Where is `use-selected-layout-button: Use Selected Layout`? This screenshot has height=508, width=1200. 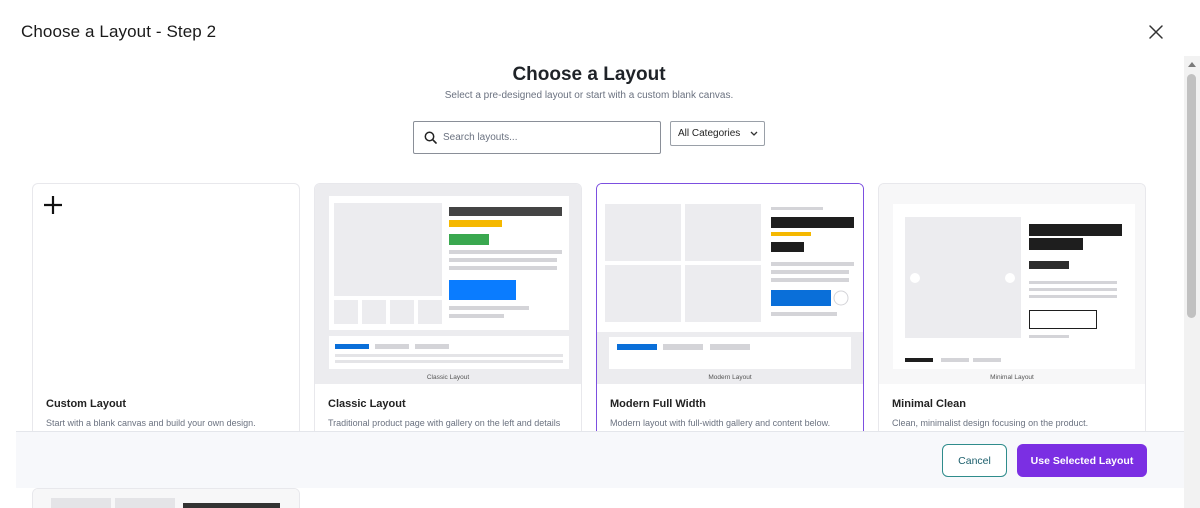 use-selected-layout-button: Use Selected Layout is located at coordinates (1082, 460).